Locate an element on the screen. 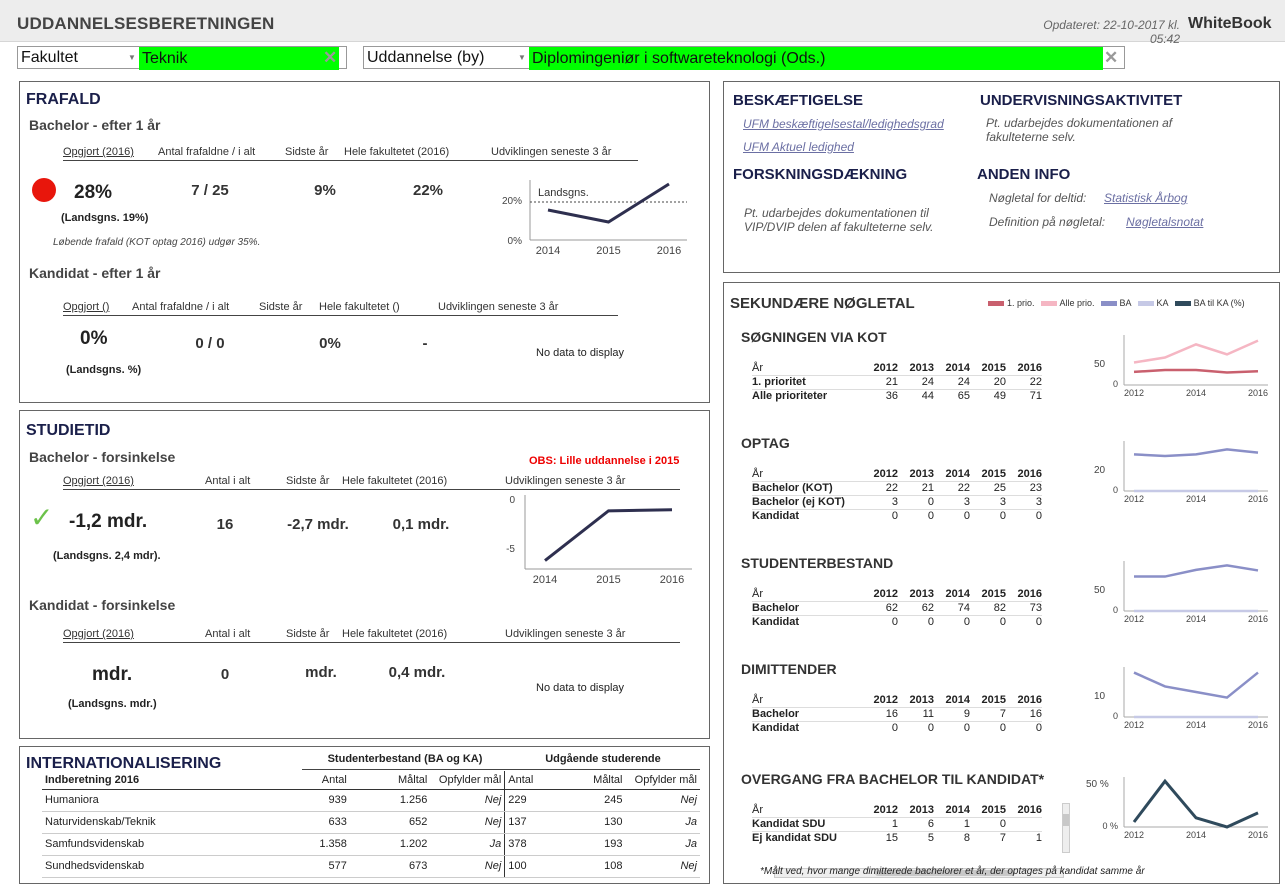 The image size is (1285, 887). statistisk-aarbog-link: Statistisk Årbog is located at coordinates (1145, 198).